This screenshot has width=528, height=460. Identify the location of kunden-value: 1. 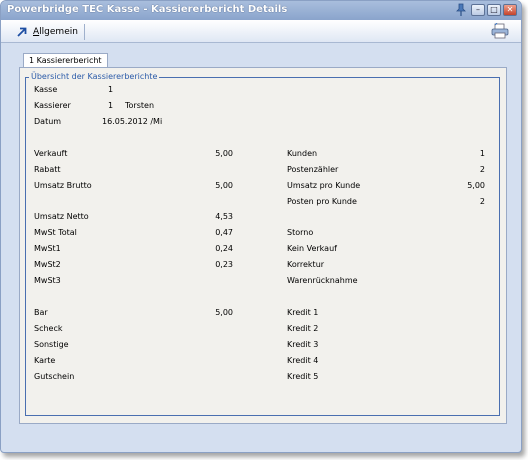
(482, 153).